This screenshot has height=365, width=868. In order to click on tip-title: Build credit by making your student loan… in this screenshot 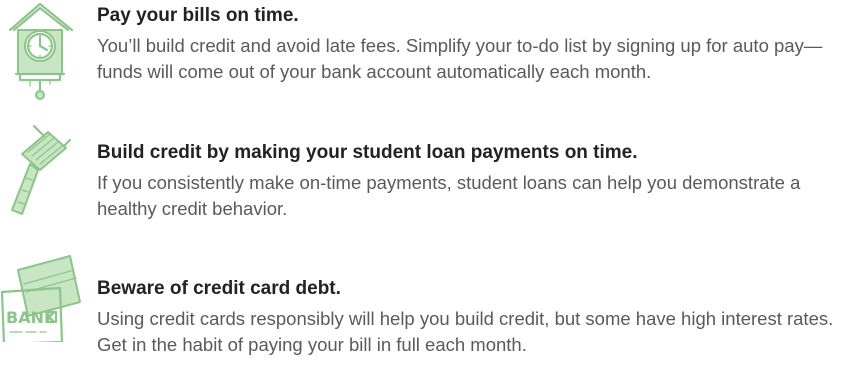, I will do `click(367, 152)`.